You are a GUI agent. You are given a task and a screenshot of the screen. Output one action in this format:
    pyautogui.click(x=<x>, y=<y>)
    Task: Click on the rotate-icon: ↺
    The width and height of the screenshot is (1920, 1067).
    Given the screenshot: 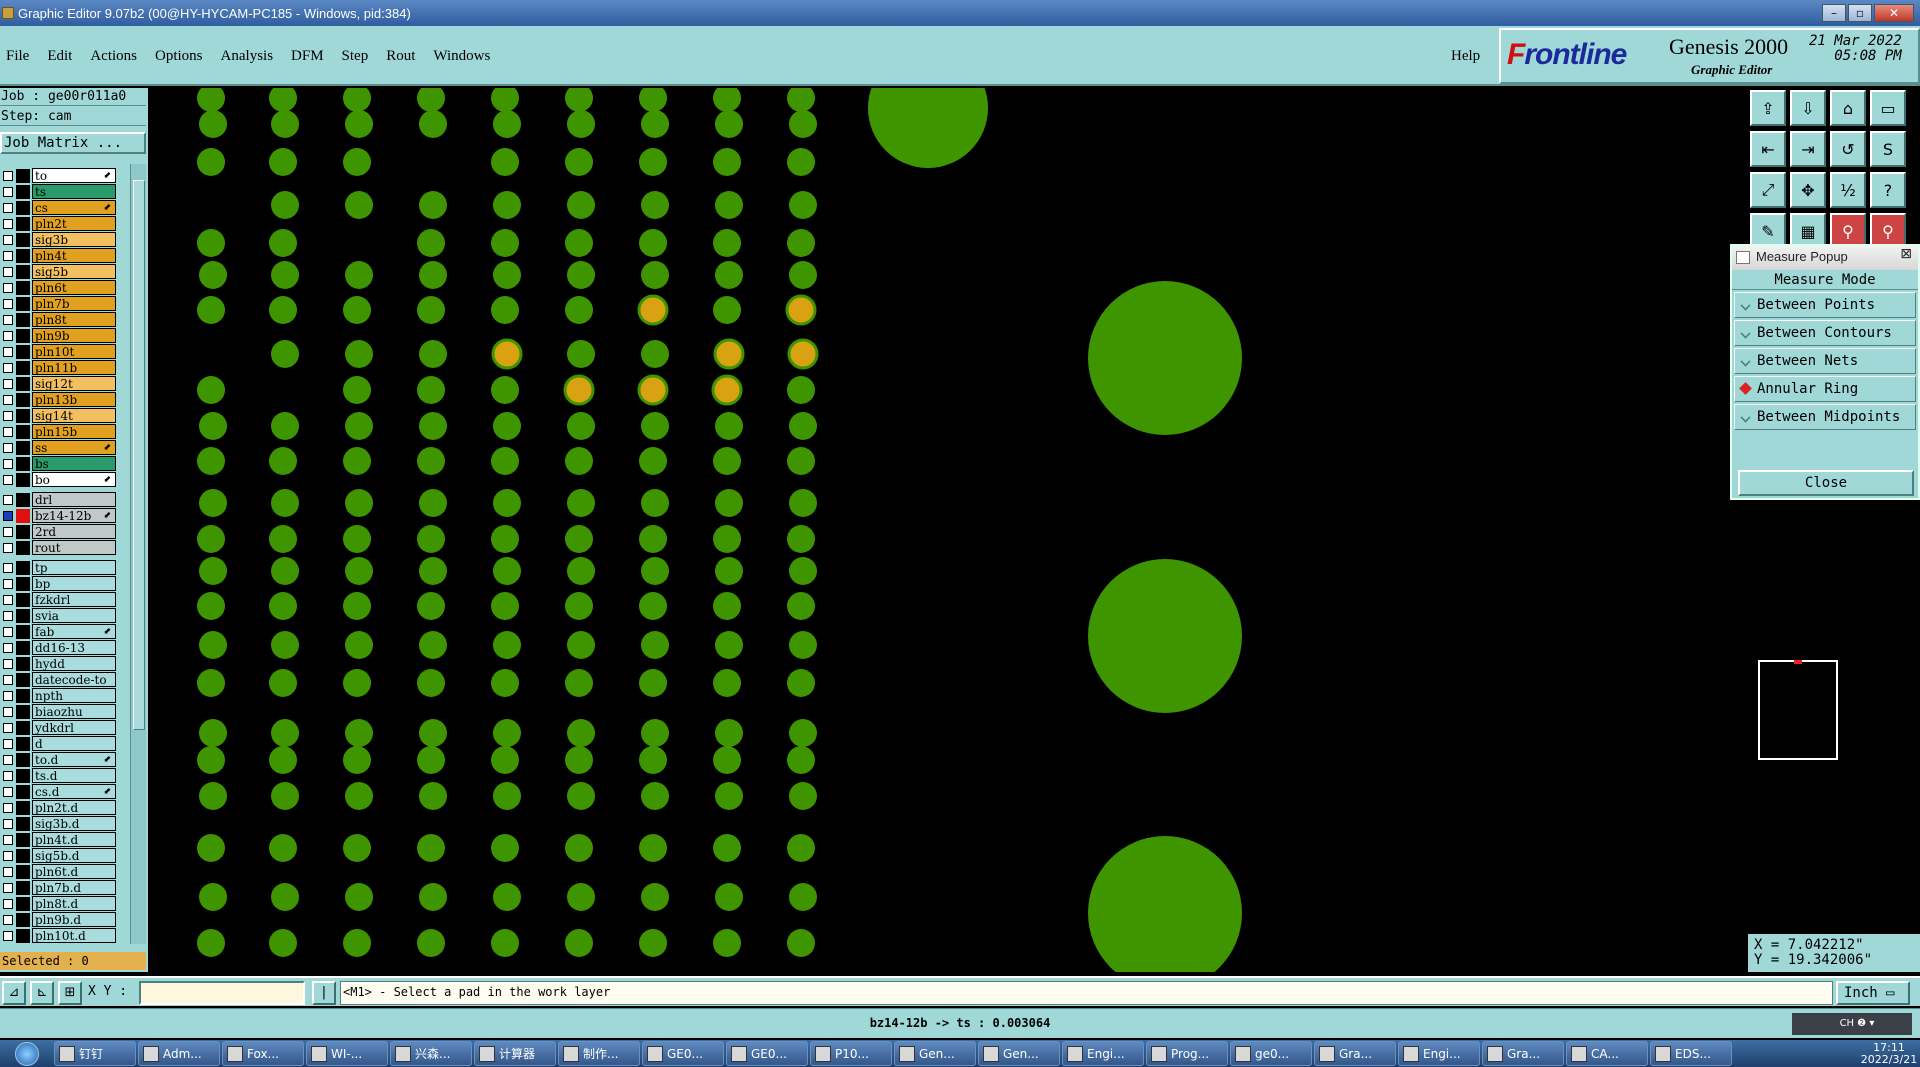 What is the action you would take?
    pyautogui.click(x=1848, y=149)
    